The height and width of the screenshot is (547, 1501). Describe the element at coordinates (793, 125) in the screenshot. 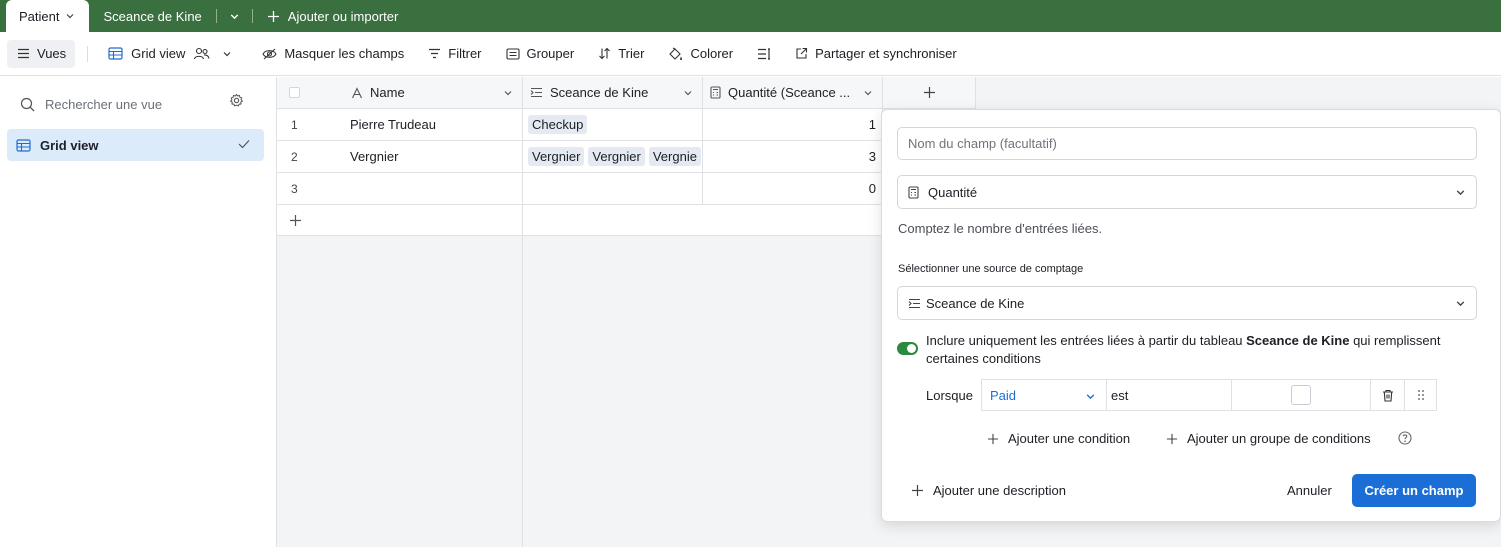

I see `quantity-cell: 1` at that location.